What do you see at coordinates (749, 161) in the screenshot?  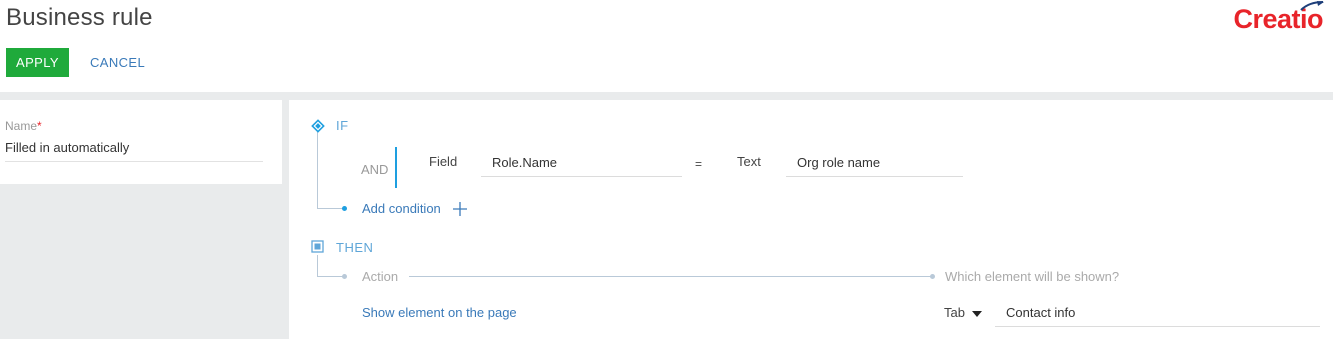 I see `condition-right-type: Text` at bounding box center [749, 161].